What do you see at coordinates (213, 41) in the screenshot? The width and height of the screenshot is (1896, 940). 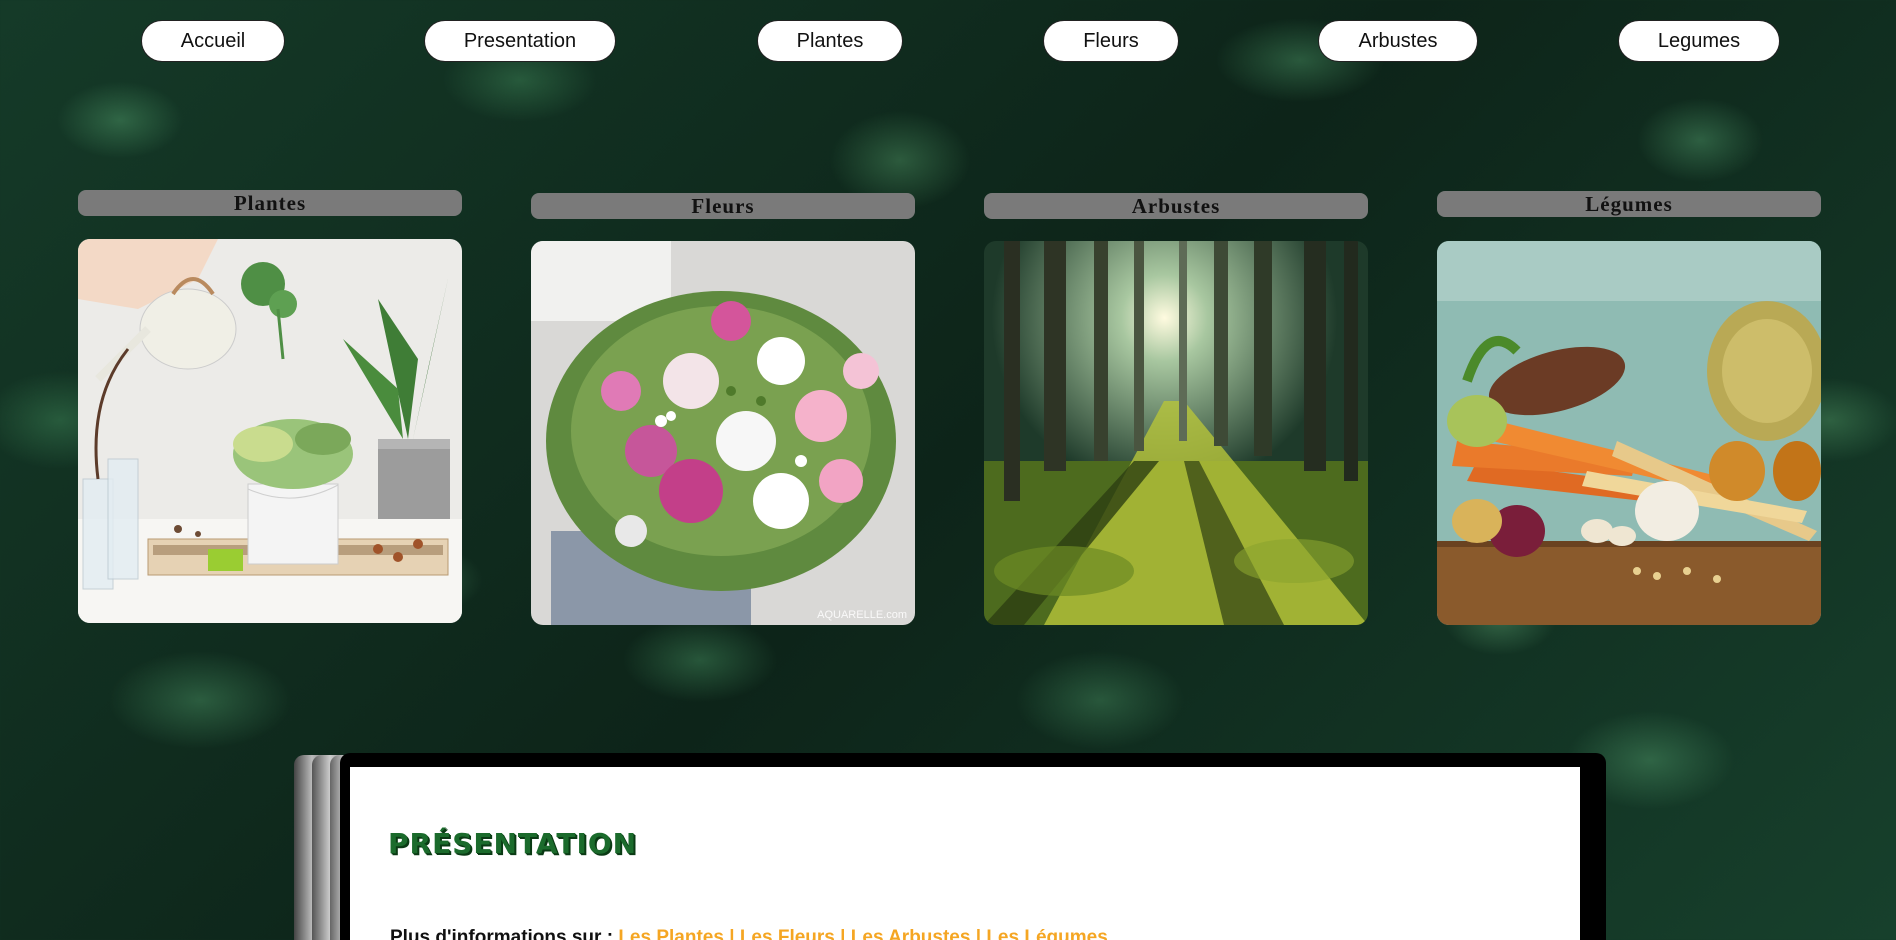 I see `nav-accueil-button: Accueil` at bounding box center [213, 41].